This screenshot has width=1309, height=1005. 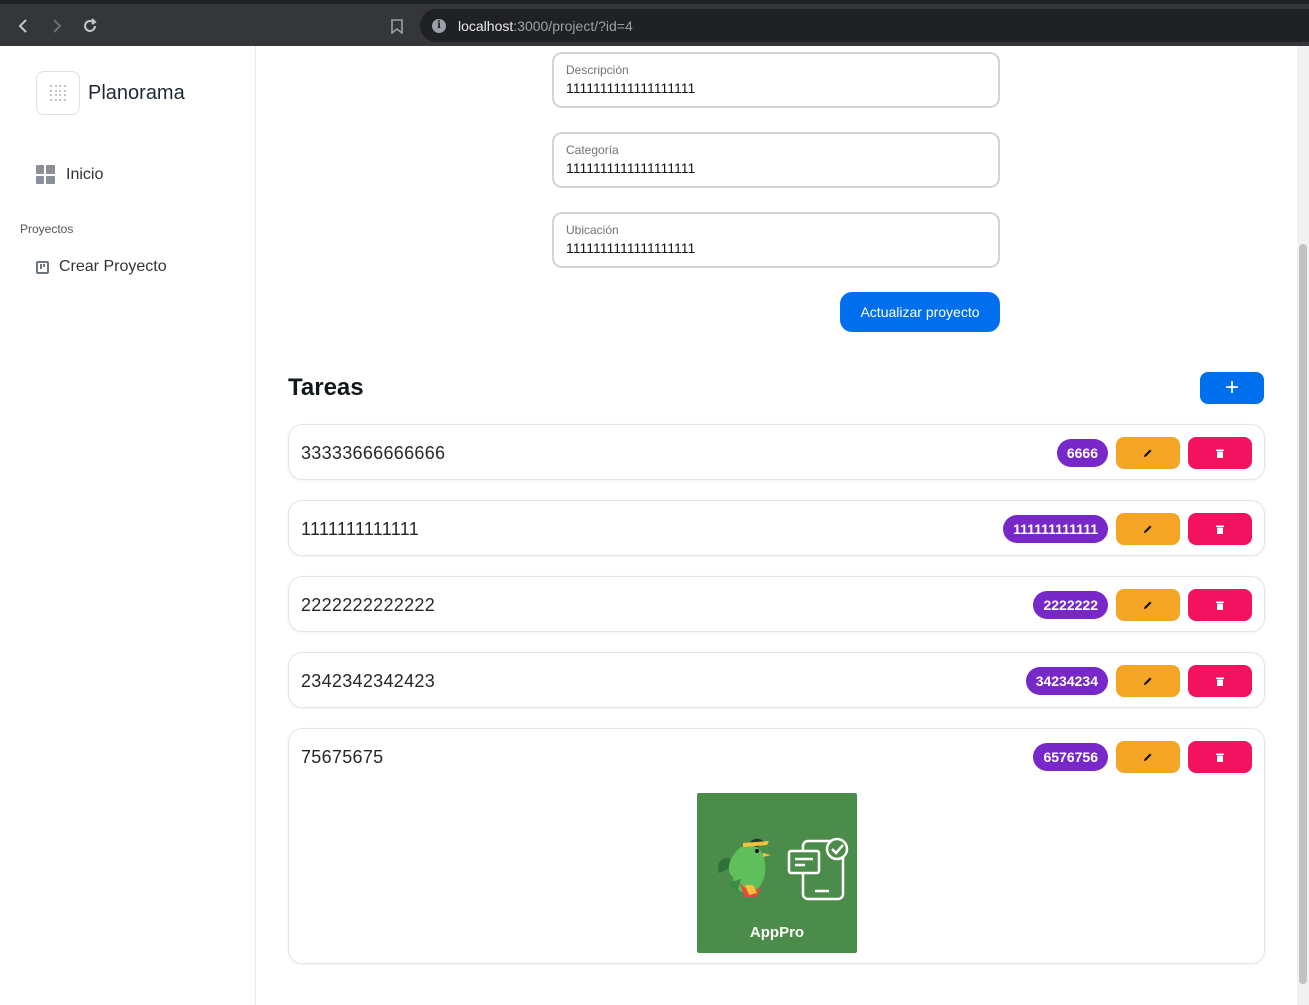 I want to click on forward-icon, so click(x=56, y=26).